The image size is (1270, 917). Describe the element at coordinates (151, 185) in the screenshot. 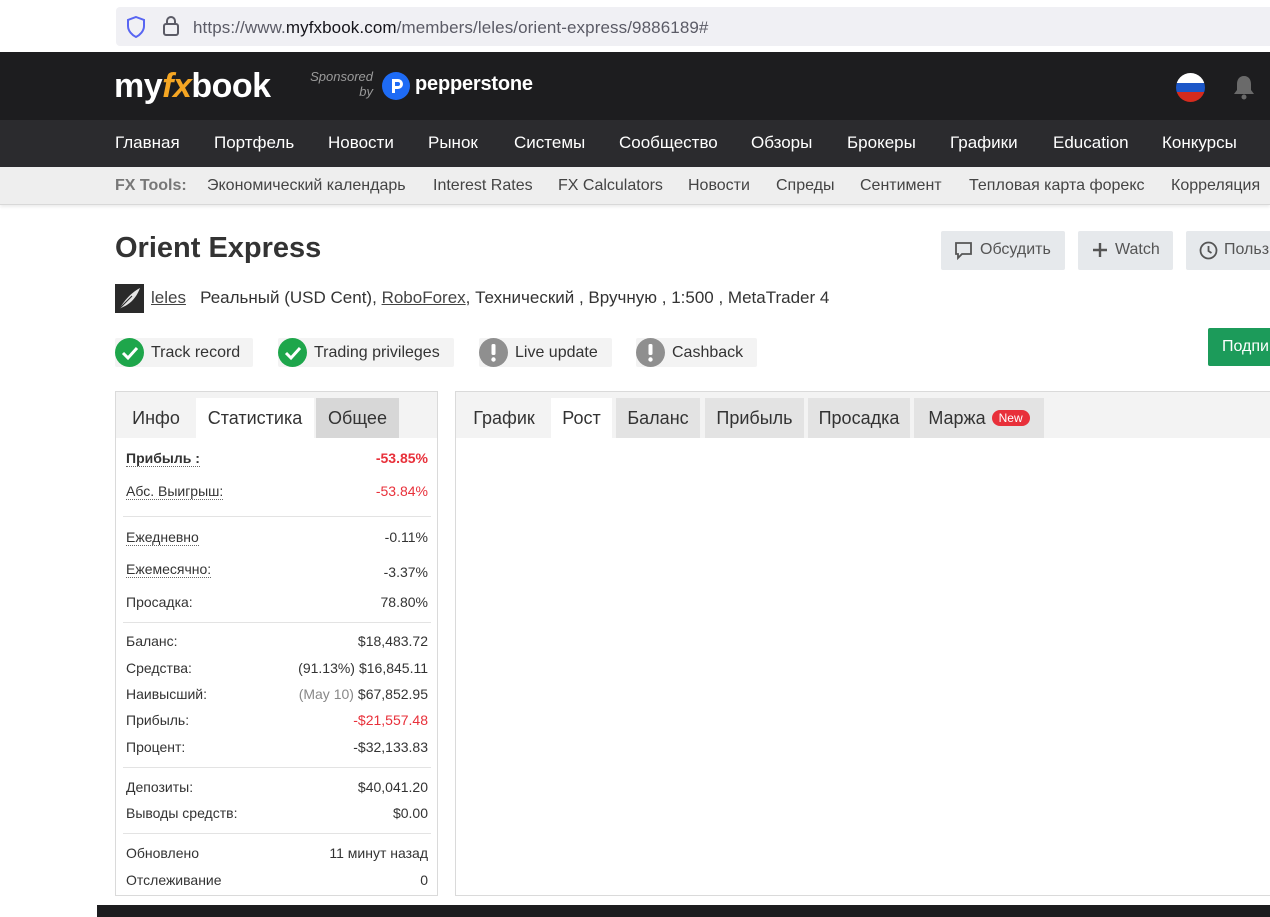

I see `fx-tools-label: FX Tools:` at that location.